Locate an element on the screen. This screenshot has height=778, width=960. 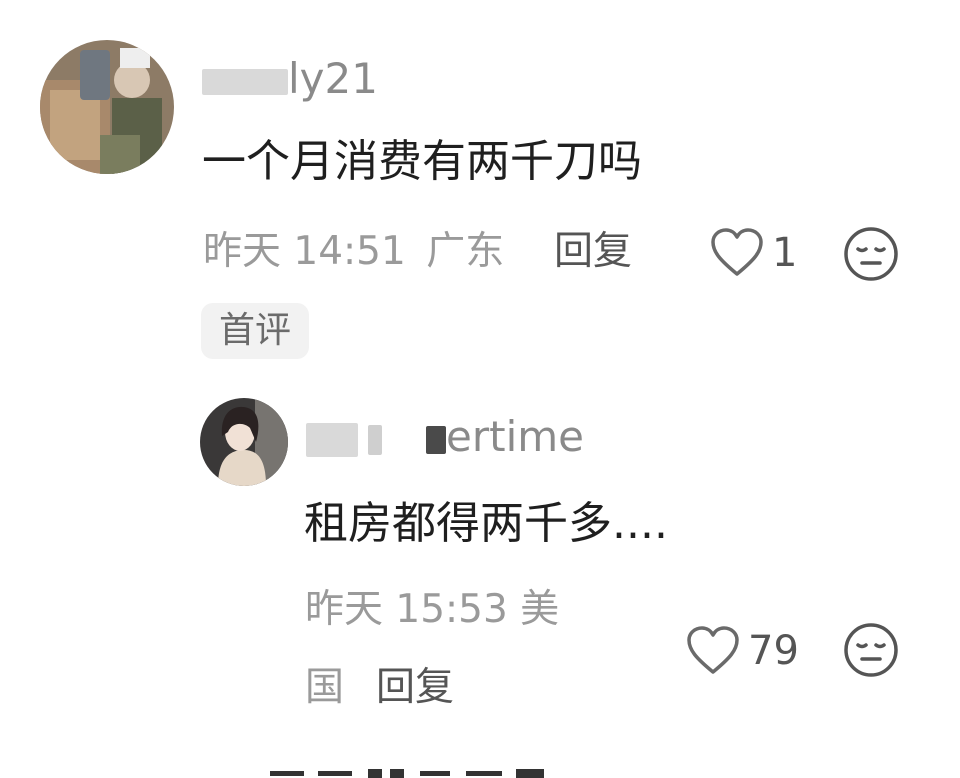
like-count: 79 is located at coordinates (773, 651).